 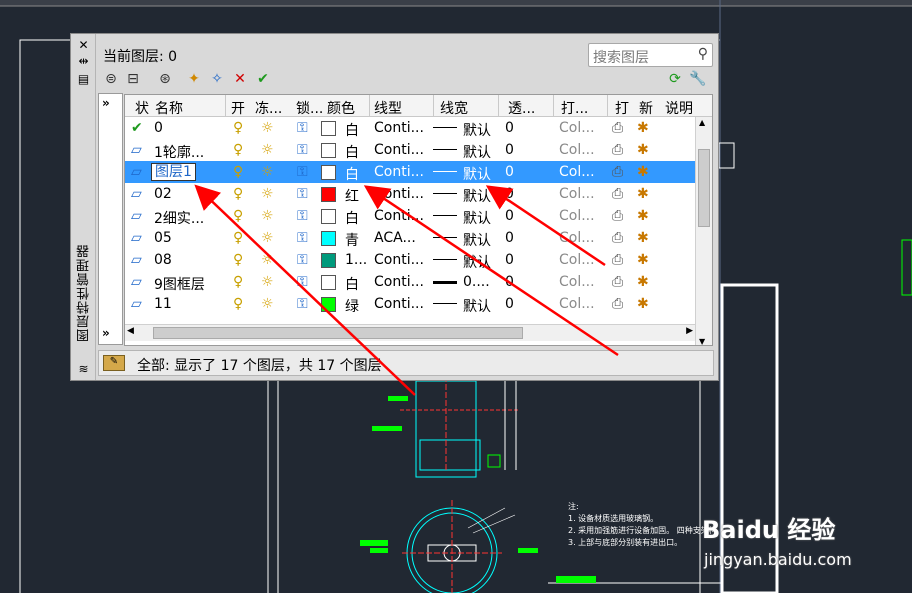 What do you see at coordinates (341, 108) in the screenshot?
I see `col-color: 颜色` at bounding box center [341, 108].